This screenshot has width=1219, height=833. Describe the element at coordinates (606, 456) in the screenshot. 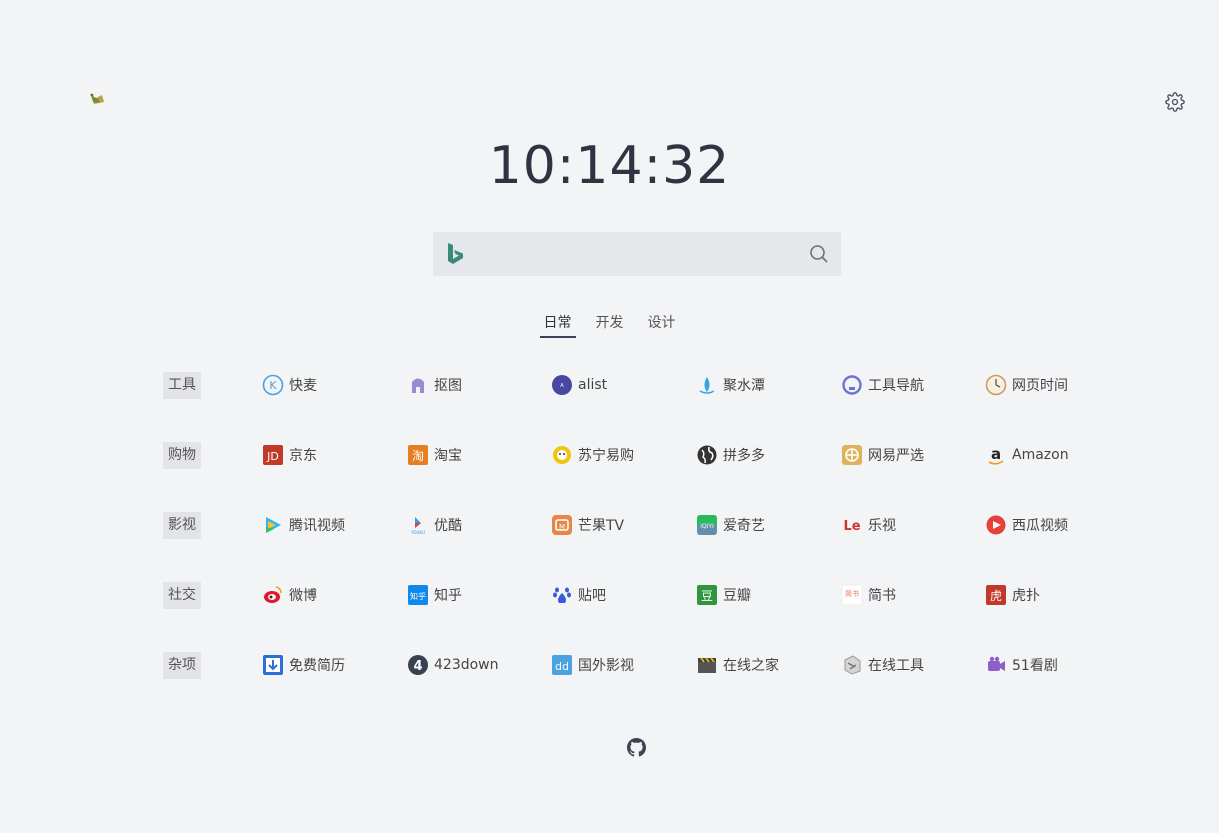

I see `bookmark-label: 苏宁易购` at that location.